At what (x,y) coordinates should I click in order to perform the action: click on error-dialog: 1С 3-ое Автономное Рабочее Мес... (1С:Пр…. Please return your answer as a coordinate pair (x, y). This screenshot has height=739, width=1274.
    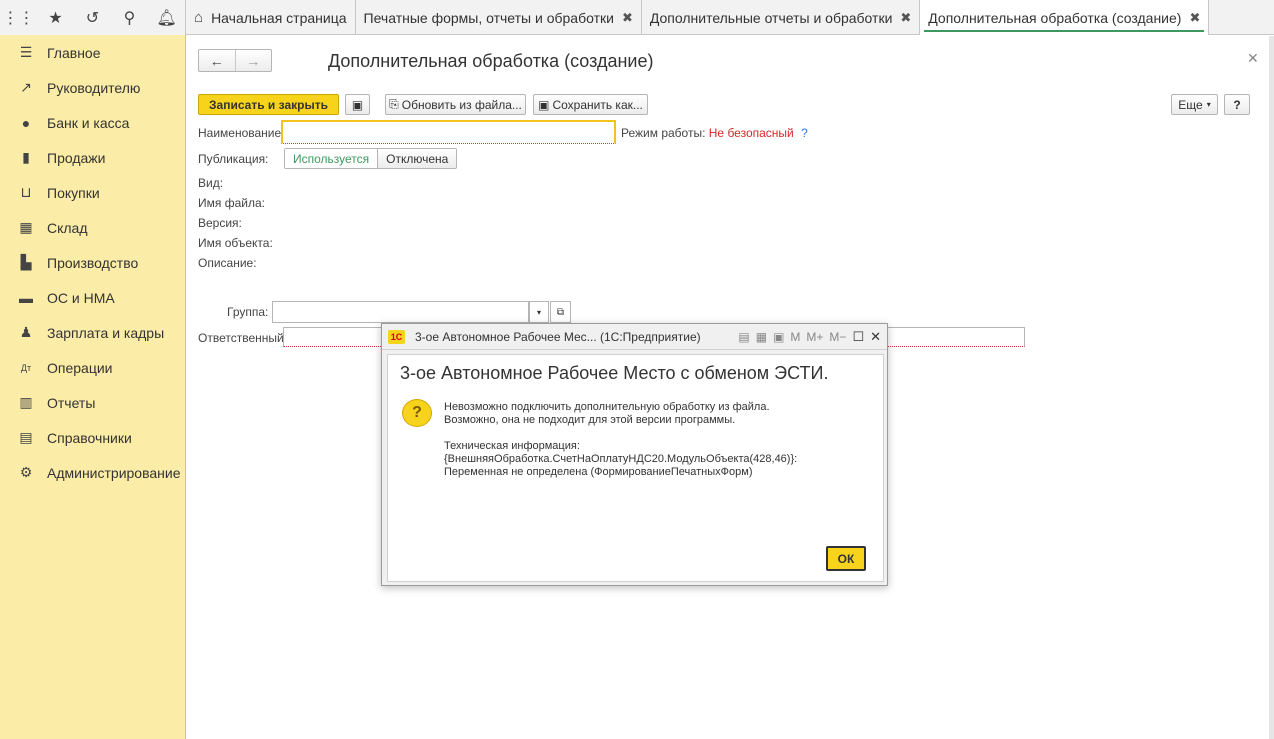
    Looking at the image, I should click on (634, 454).